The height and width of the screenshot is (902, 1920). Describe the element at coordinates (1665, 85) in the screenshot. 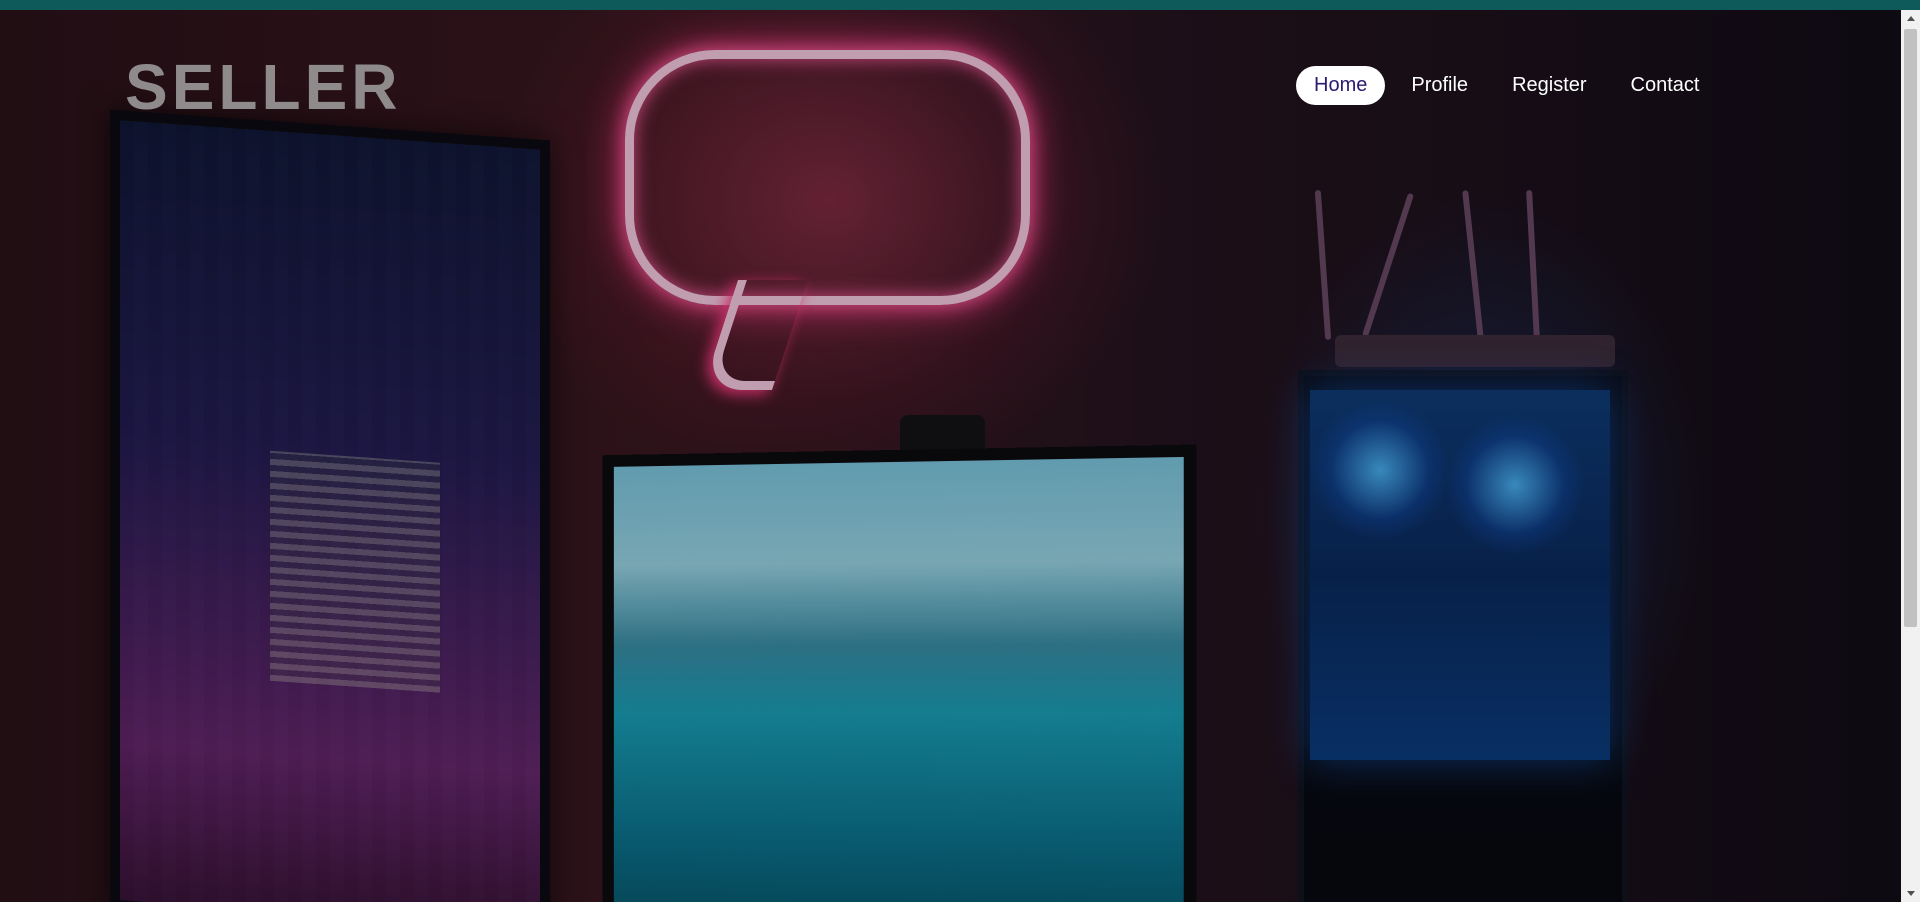

I see `nav-contact: Contact` at that location.